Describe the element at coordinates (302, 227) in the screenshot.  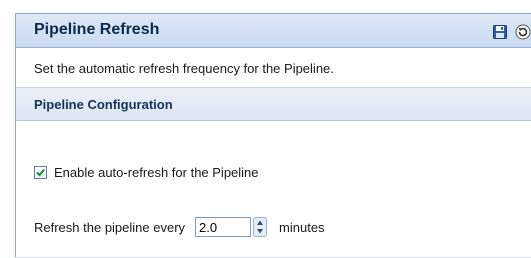
I see `refresh-interval-units: minutes` at that location.